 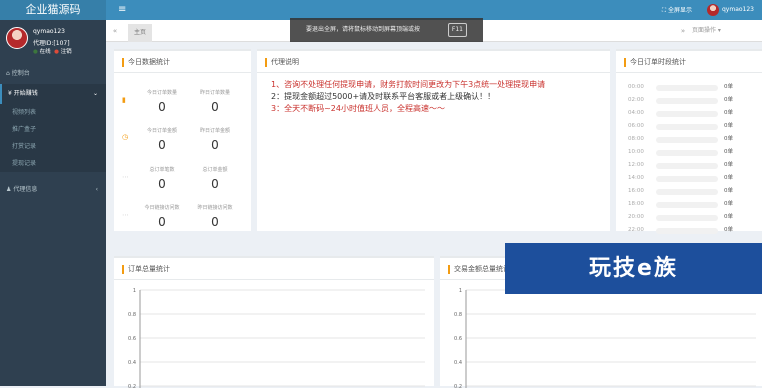 I want to click on order-total-panel: 订单总量统计 1 0.8 0.6 0.4 0.2, so click(x=274, y=322).